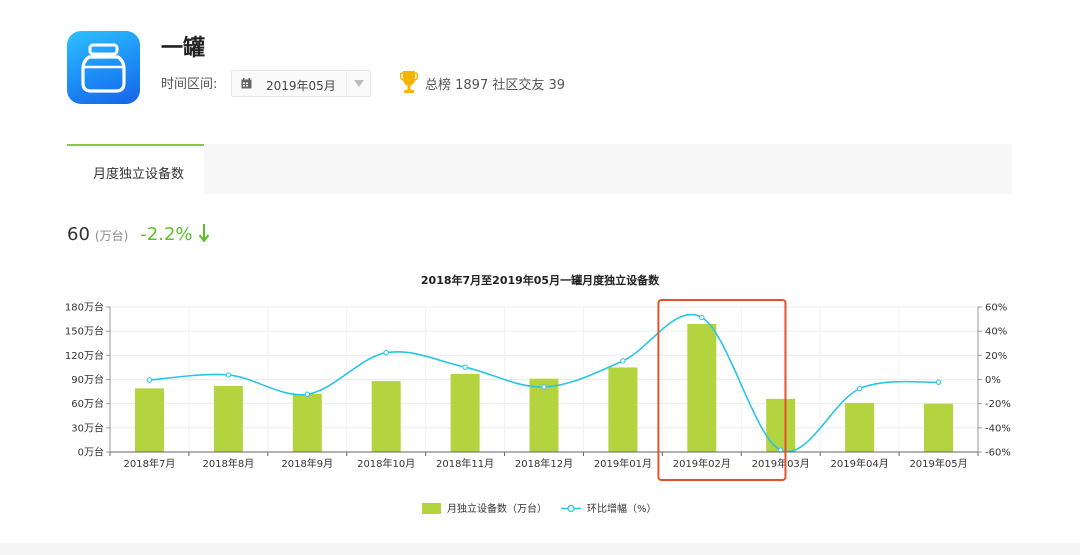 The image size is (1080, 555). I want to click on x-tick-label: 2018年9月, so click(307, 463).